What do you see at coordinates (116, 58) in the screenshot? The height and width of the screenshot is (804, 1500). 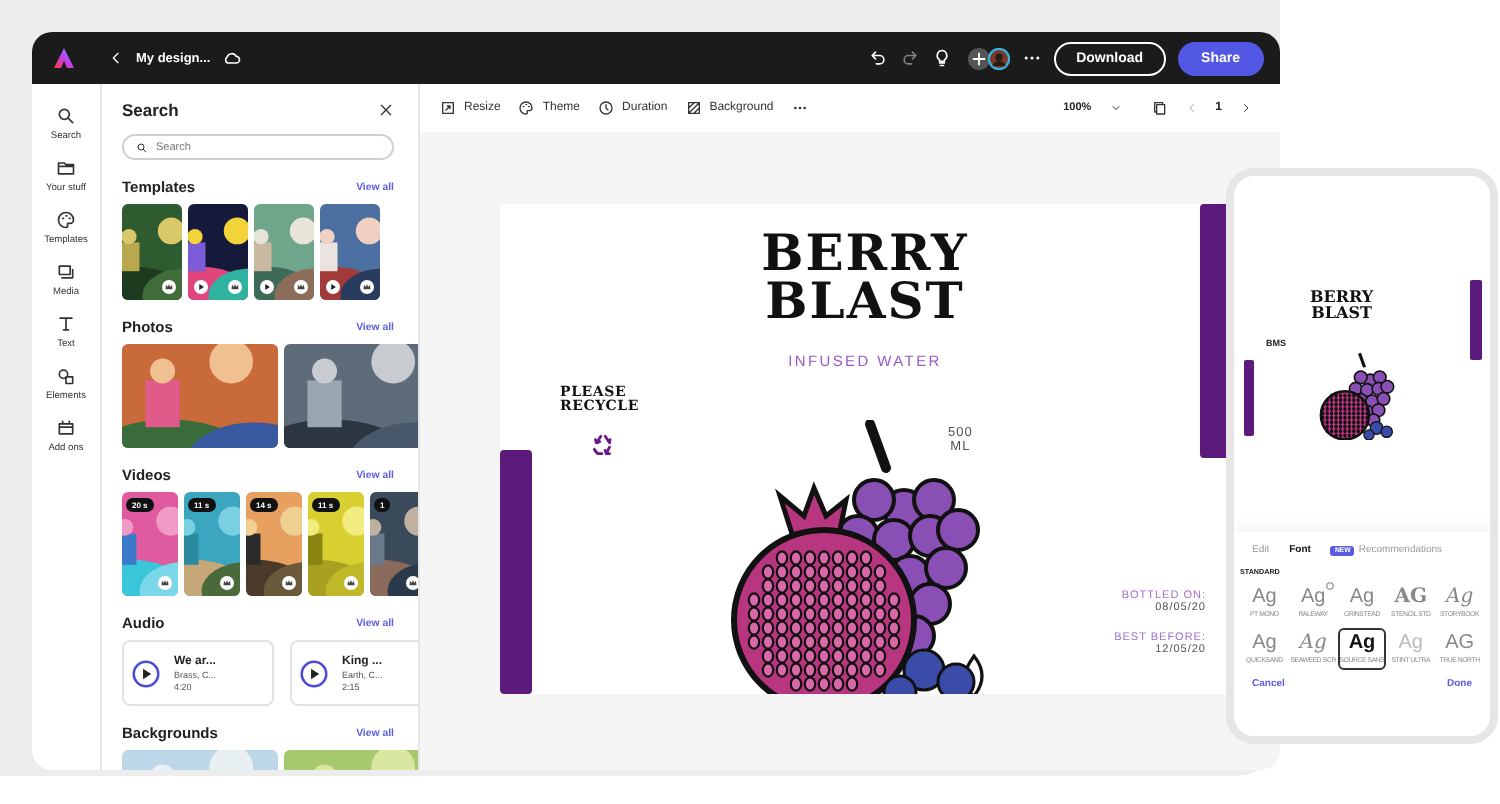 I see `back-icon` at bounding box center [116, 58].